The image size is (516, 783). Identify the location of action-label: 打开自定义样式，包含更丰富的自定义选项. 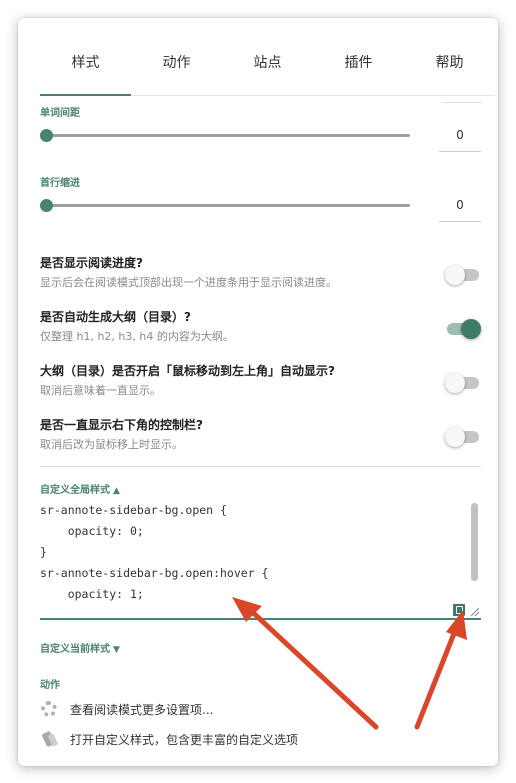
(184, 739).